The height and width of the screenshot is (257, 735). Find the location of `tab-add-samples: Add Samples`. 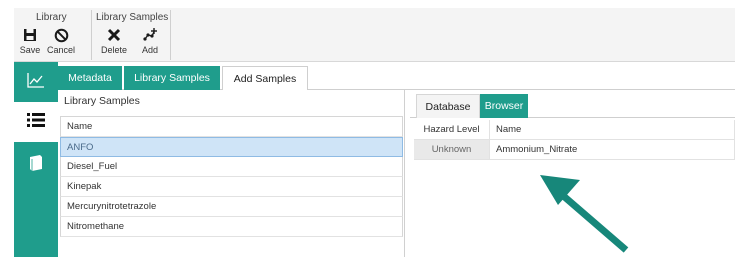

tab-add-samples: Add Samples is located at coordinates (265, 78).